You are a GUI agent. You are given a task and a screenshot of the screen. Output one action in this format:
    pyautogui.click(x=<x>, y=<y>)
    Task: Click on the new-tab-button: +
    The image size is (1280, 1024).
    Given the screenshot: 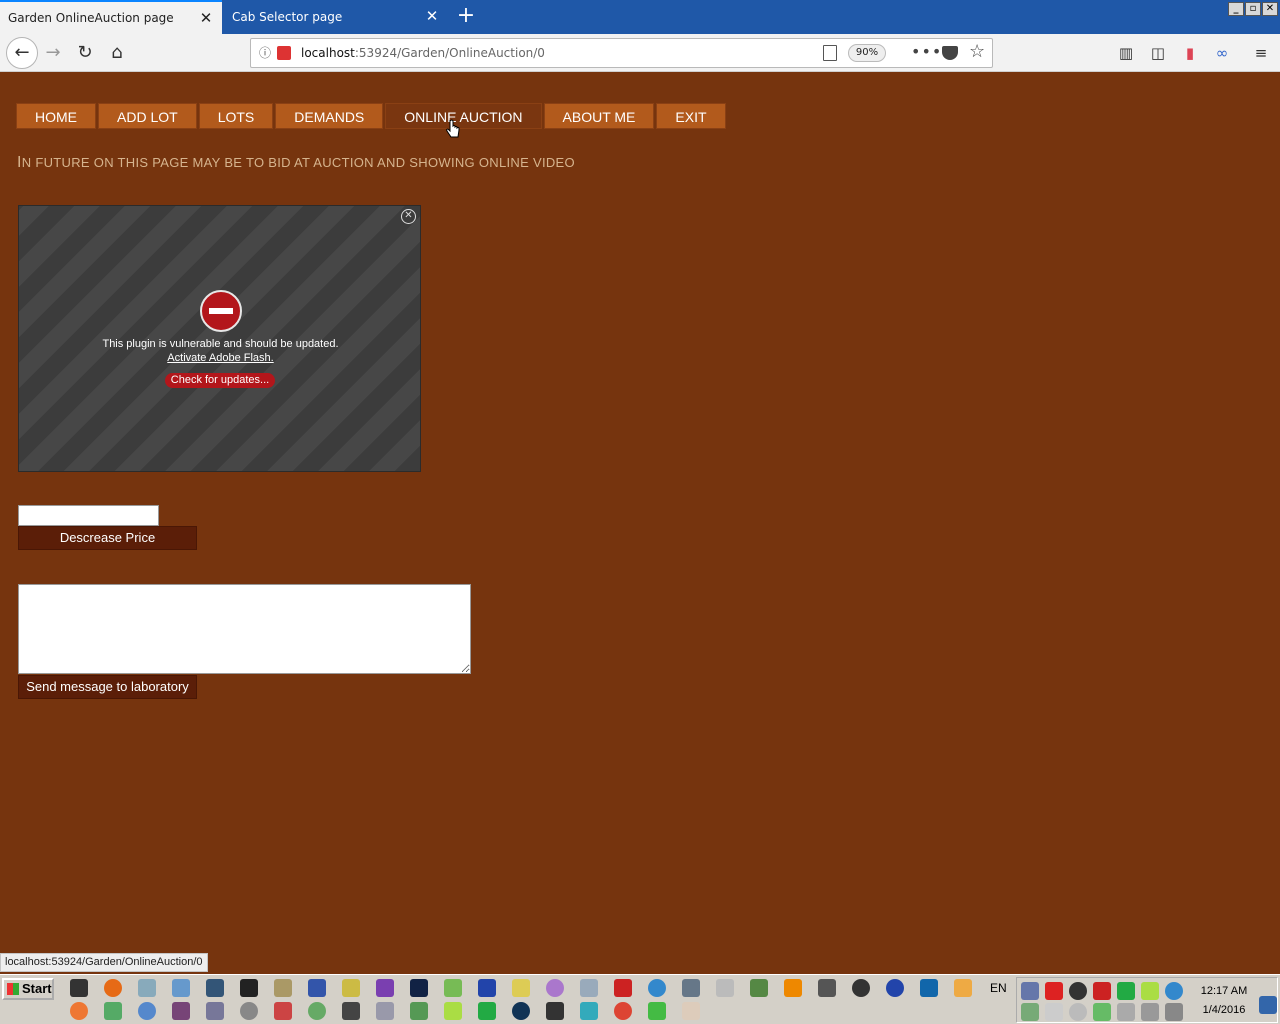 What is the action you would take?
    pyautogui.click(x=466, y=17)
    